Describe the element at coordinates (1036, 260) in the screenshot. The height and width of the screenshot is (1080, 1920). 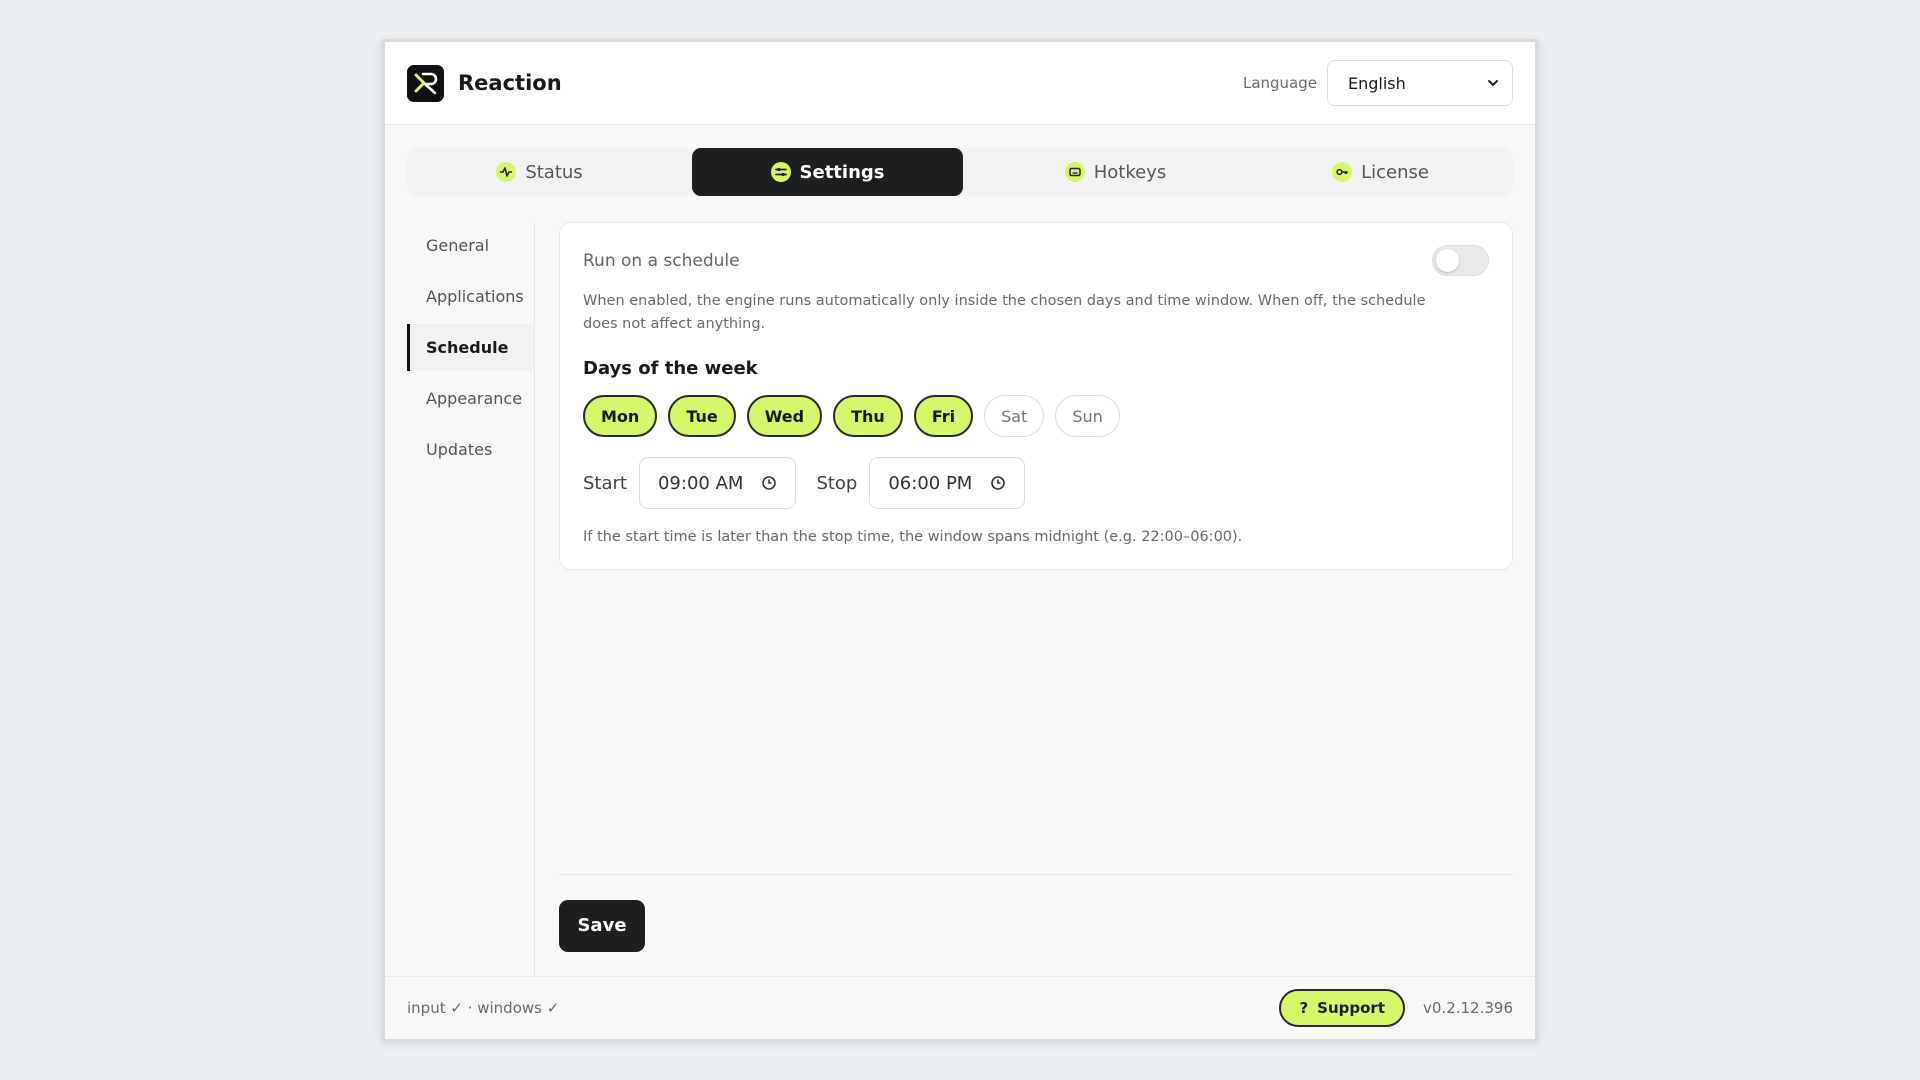
I see `schedule-toggle-row: Run on a schedule` at that location.